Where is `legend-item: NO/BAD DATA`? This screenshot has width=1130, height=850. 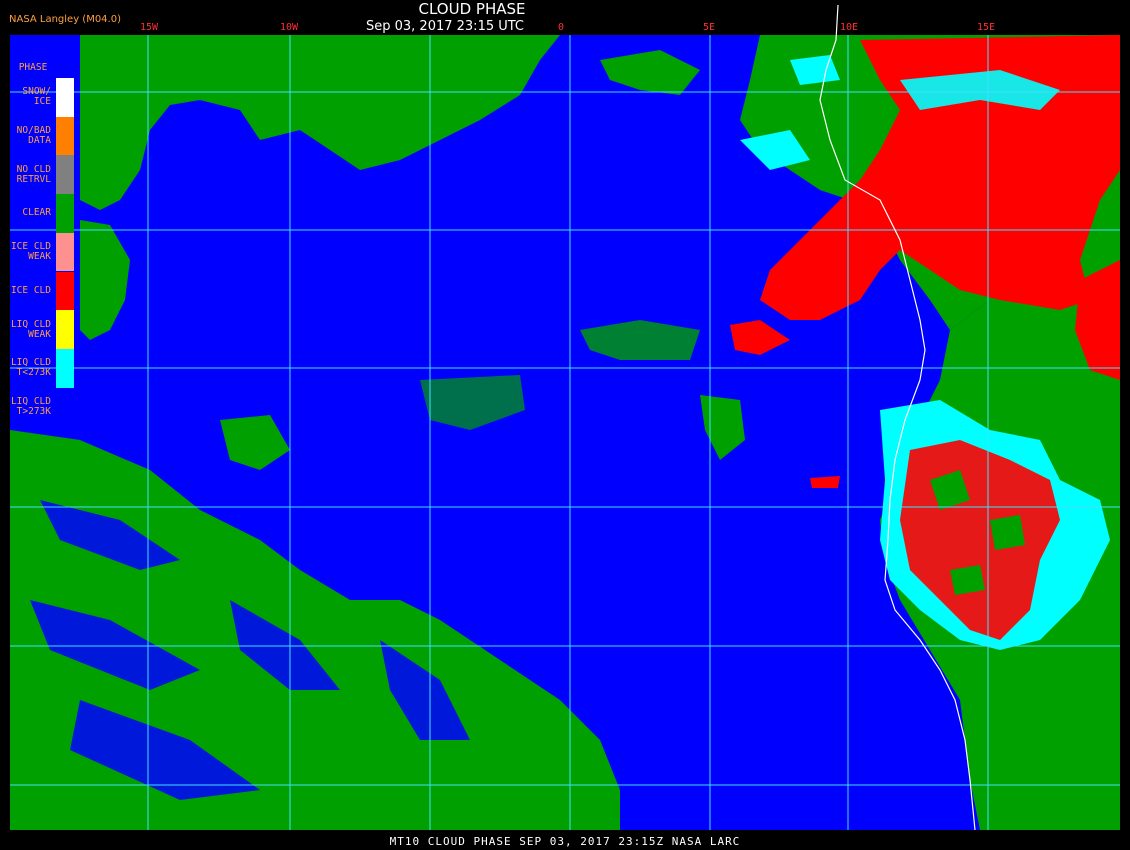
legend-item: NO/BAD DATA is located at coordinates (42, 136).